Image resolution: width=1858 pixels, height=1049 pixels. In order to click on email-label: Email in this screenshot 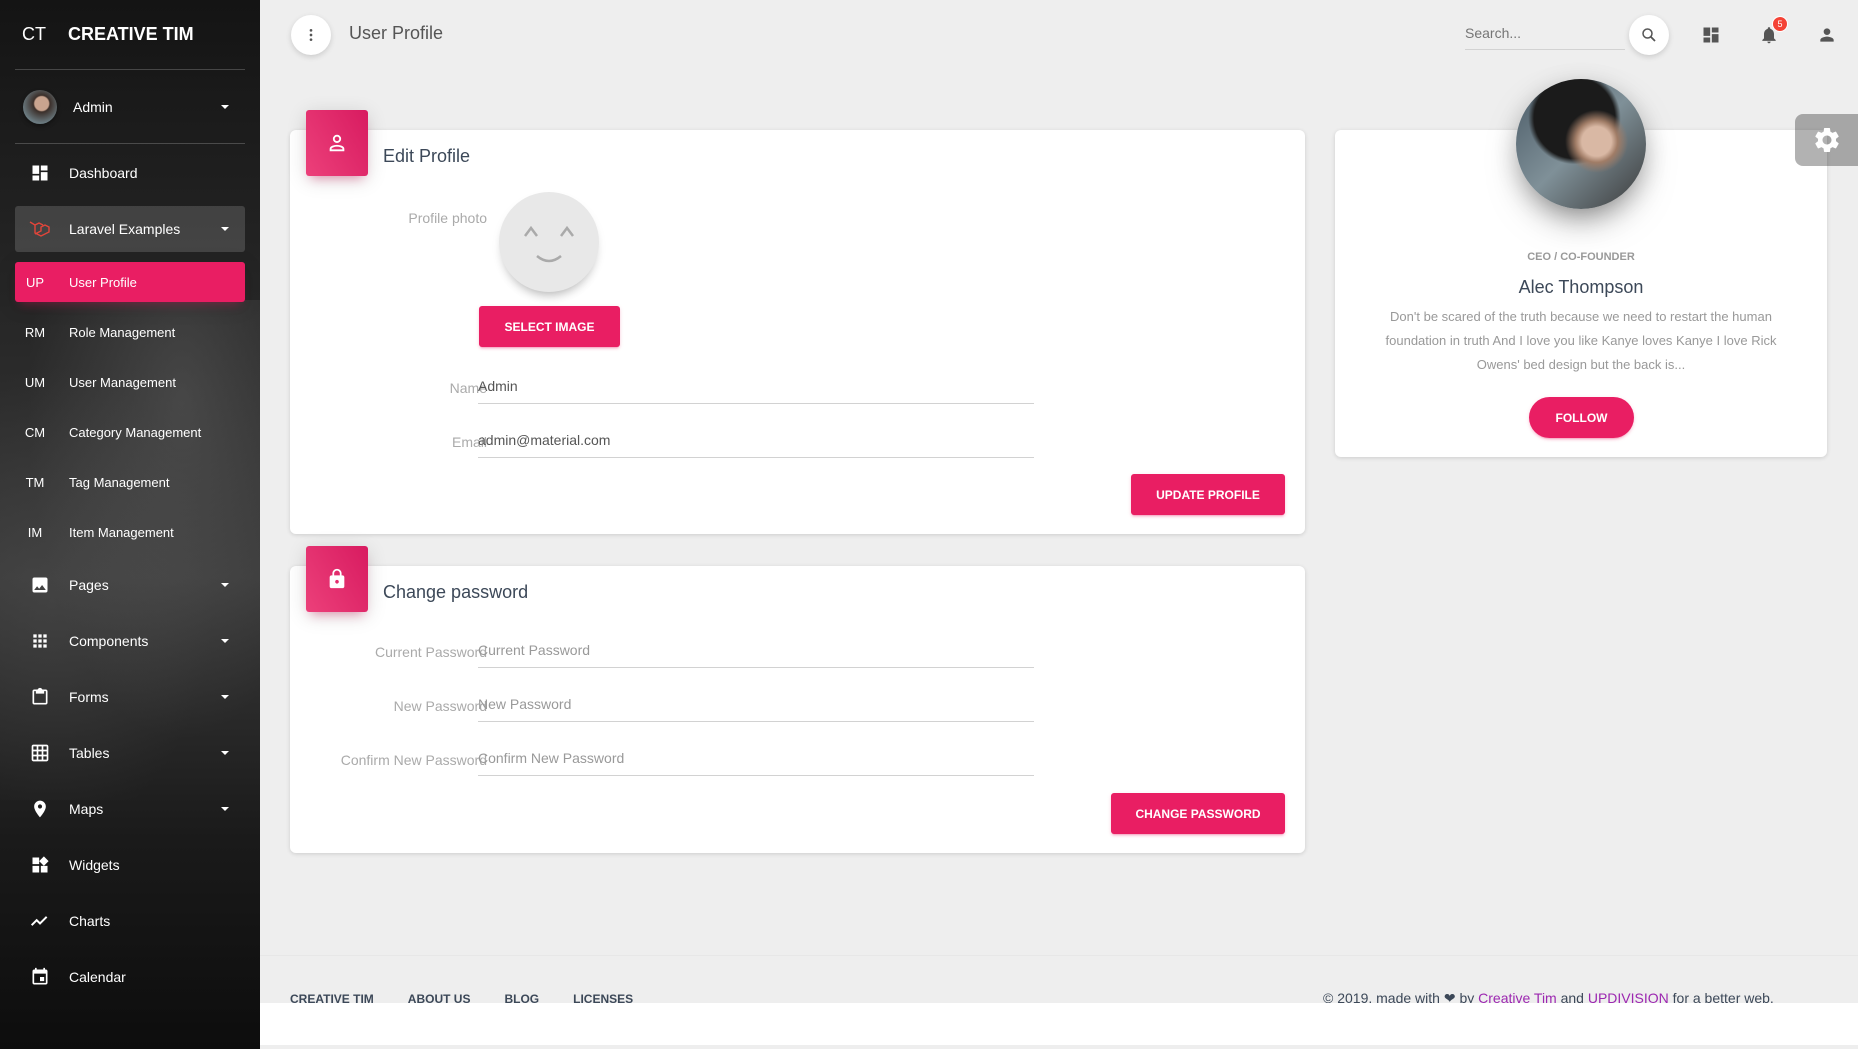, I will do `click(469, 442)`.